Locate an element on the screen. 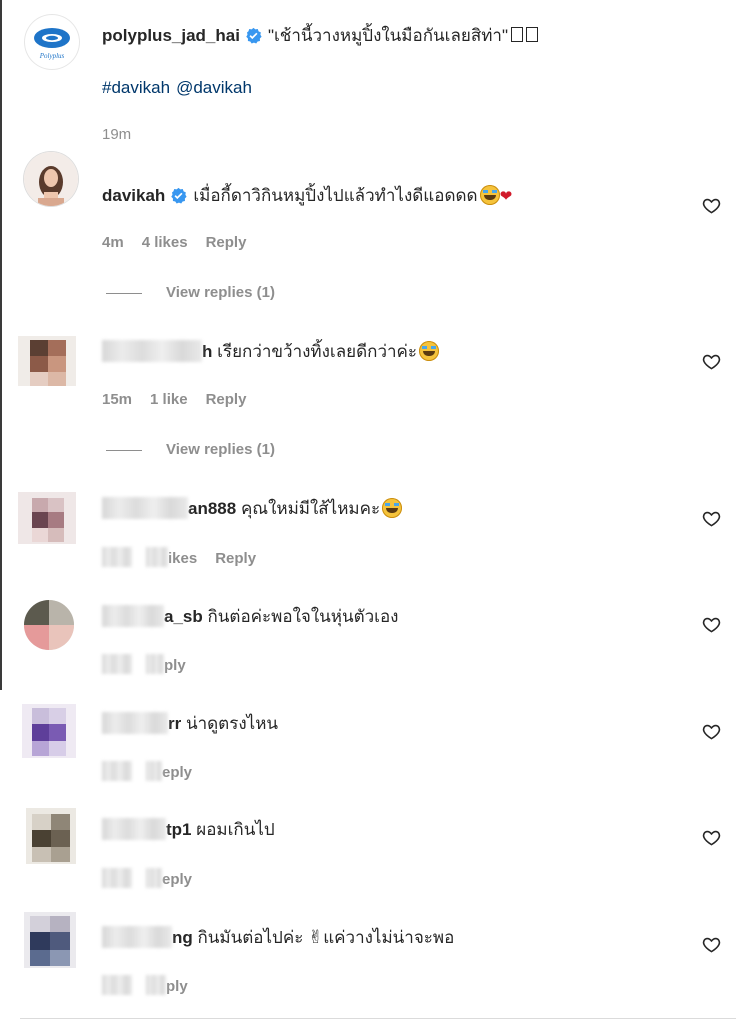  comment-username: rr is located at coordinates (174, 723).